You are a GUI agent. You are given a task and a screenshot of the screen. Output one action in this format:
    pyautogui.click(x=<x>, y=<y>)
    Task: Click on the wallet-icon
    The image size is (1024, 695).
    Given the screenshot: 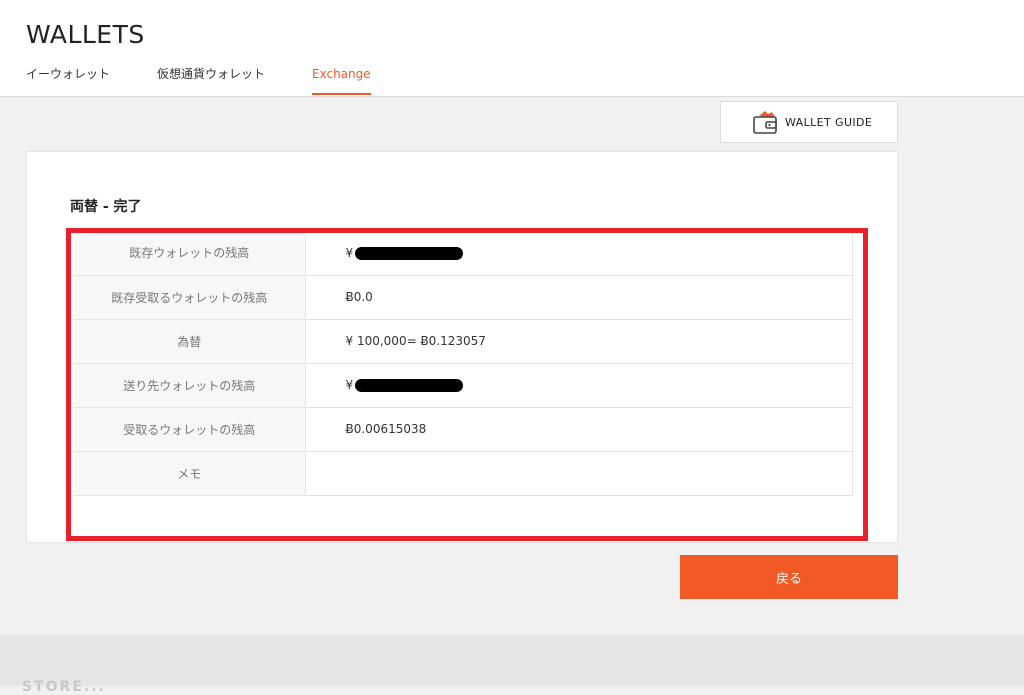 What is the action you would take?
    pyautogui.click(x=765, y=123)
    